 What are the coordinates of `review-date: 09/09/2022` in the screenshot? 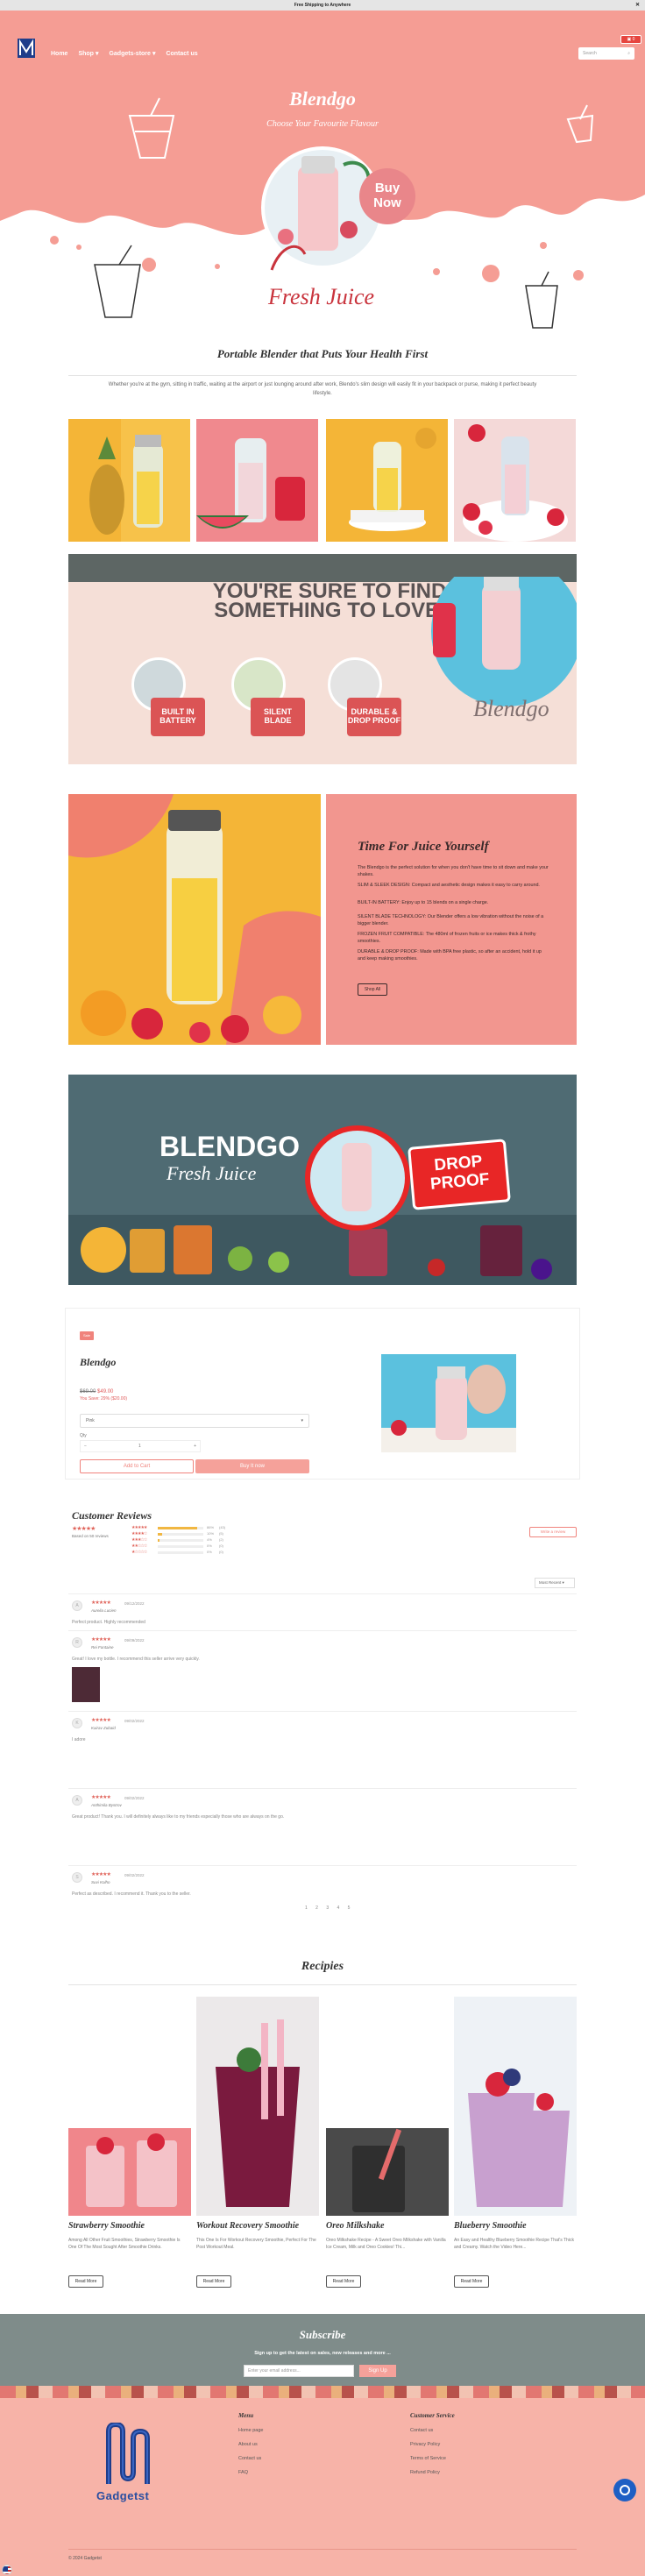 It's located at (134, 1640).